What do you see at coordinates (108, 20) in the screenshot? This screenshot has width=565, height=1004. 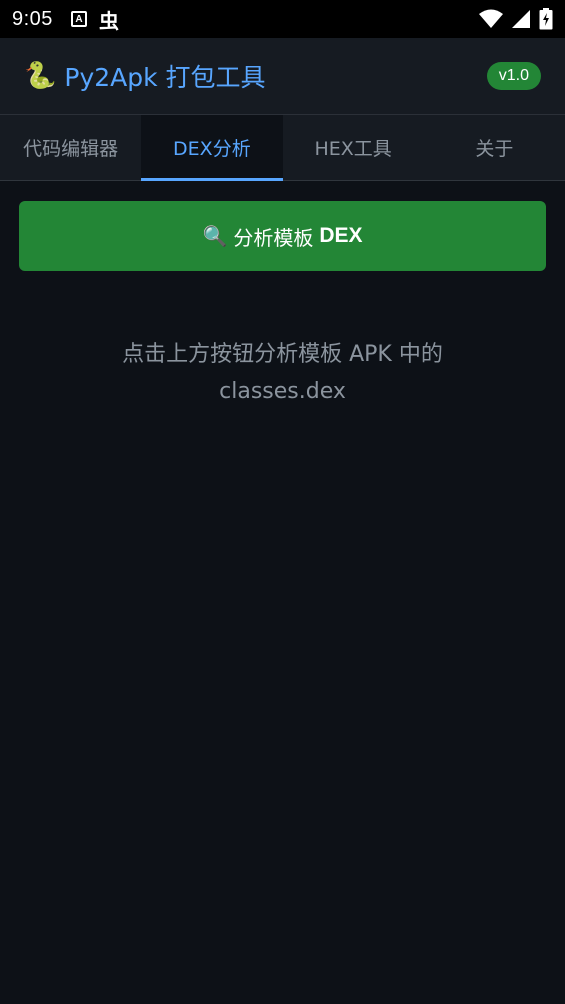 I see `notification-app-icon: 虫` at bounding box center [108, 20].